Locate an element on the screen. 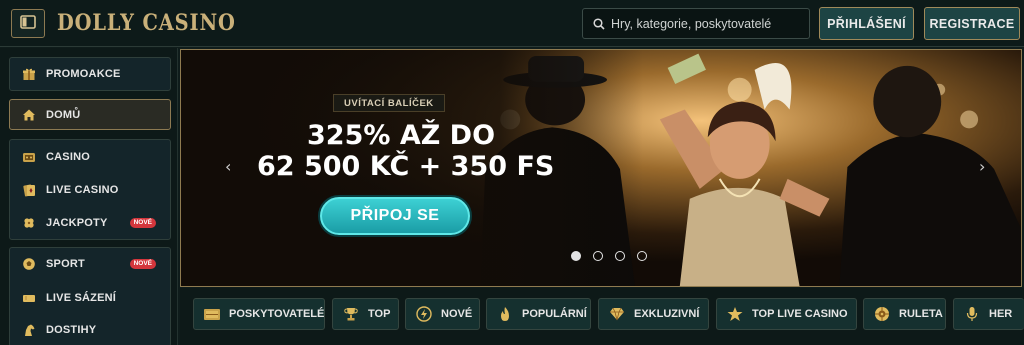 Image resolution: width=1024 pixels, height=345 pixels. sidebar-item-label: JACKPOTY is located at coordinates (77, 223).